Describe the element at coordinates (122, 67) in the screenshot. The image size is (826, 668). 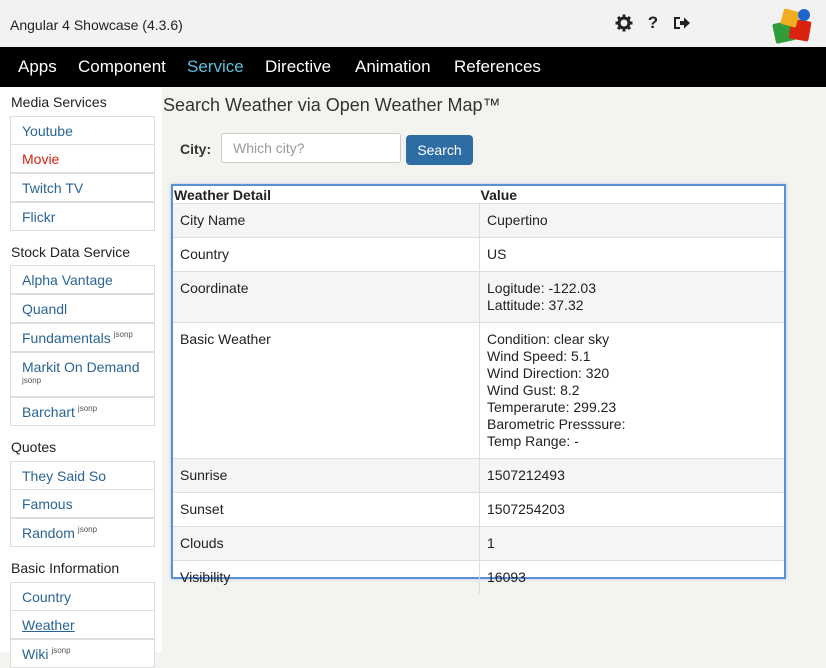
I see `nav-component: Component` at that location.